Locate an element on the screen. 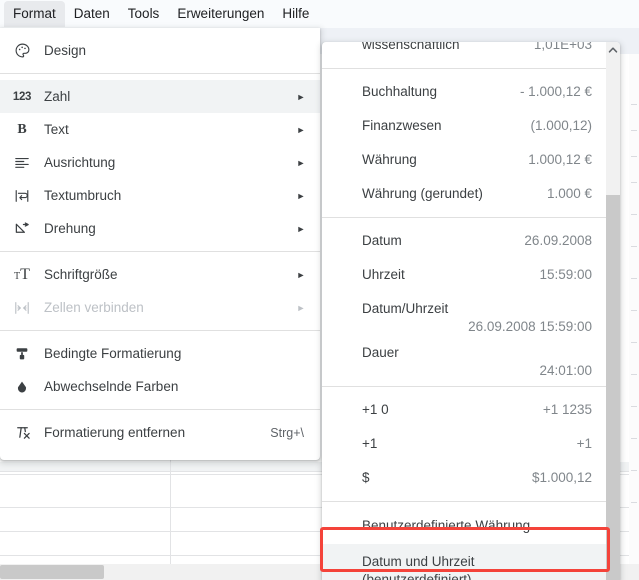 Image resolution: width=639 pixels, height=580 pixels. font-size-icon: TT is located at coordinates (22, 274).